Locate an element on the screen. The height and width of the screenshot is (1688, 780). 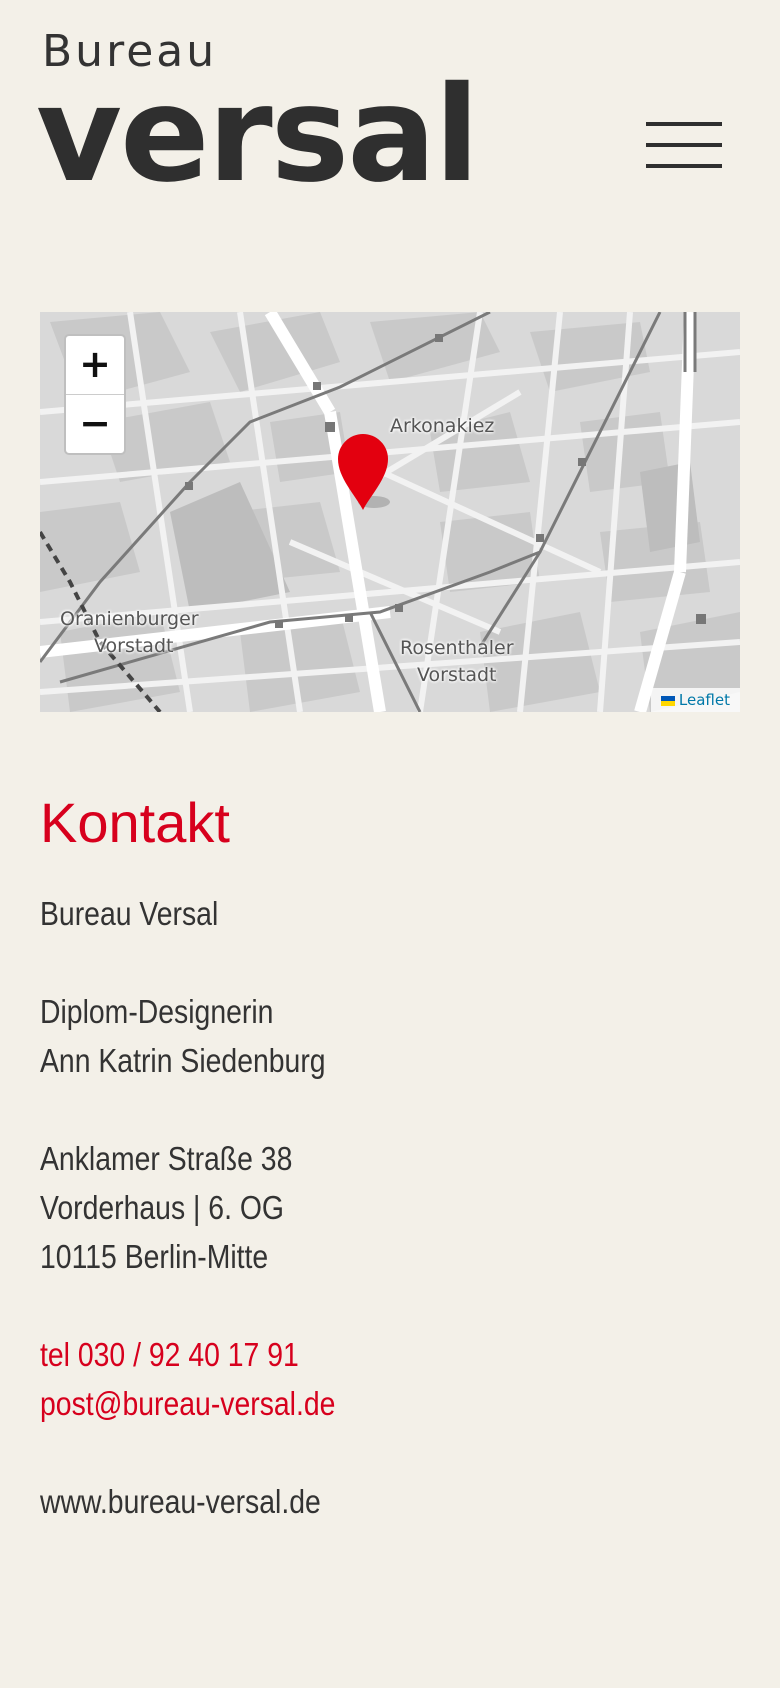
map-attribution-link: Leaflet is located at coordinates (695, 700).